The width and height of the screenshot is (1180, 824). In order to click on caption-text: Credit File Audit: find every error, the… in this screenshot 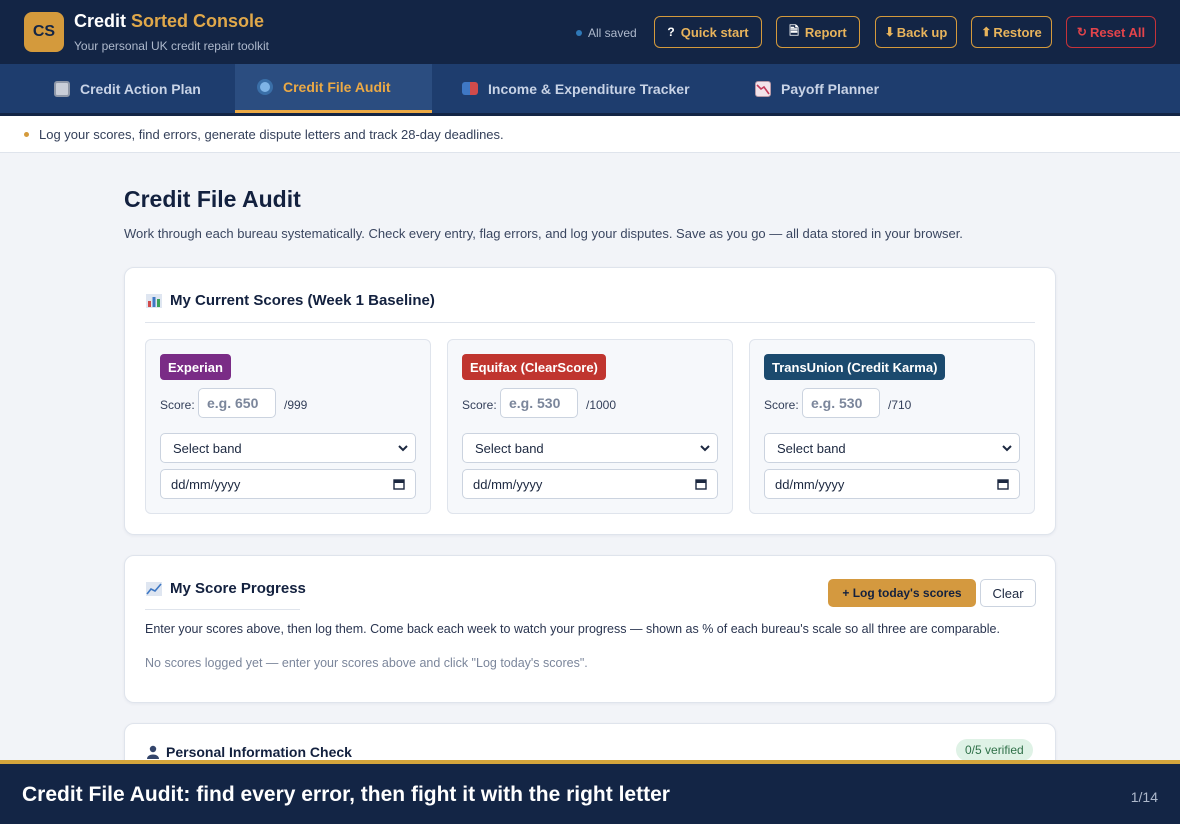, I will do `click(346, 794)`.